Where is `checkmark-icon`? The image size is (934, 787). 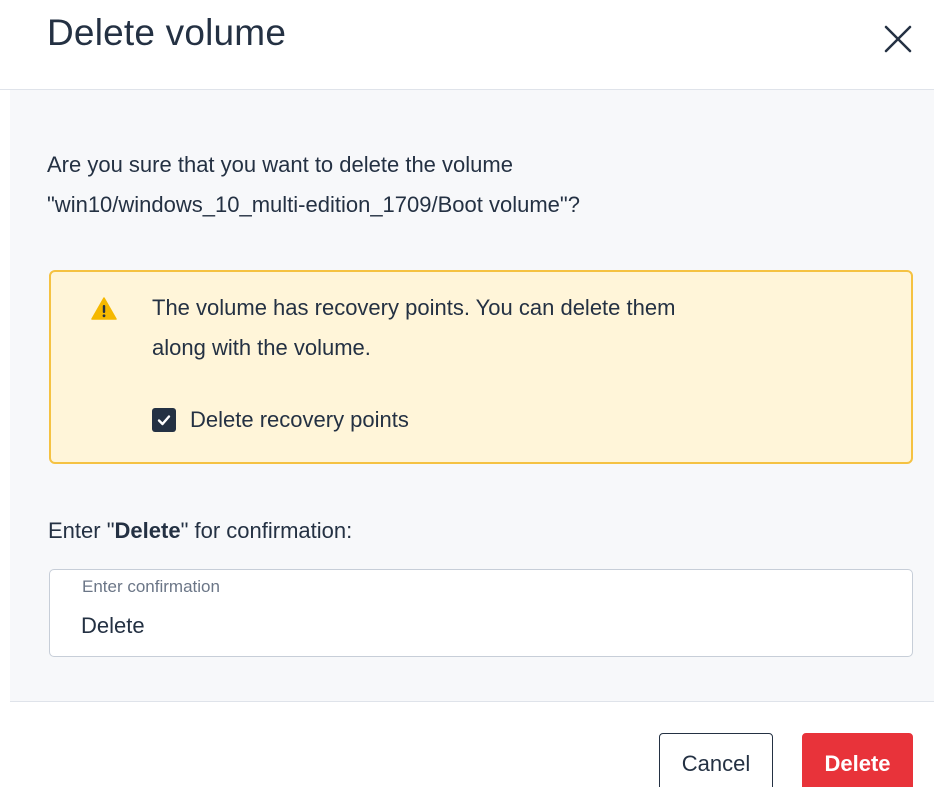 checkmark-icon is located at coordinates (164, 420).